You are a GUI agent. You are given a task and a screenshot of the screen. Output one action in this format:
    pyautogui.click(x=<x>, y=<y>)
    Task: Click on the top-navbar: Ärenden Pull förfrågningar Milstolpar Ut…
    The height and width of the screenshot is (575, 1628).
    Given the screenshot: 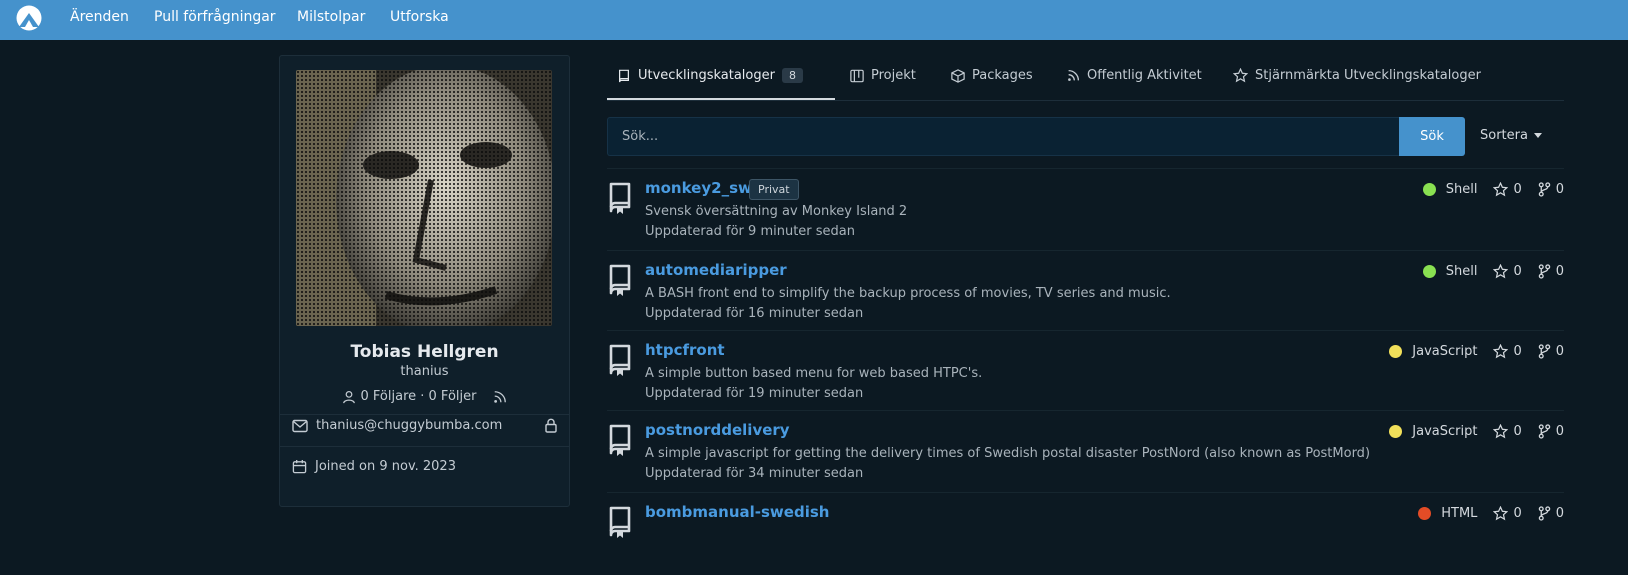 What is the action you would take?
    pyautogui.click(x=814, y=20)
    